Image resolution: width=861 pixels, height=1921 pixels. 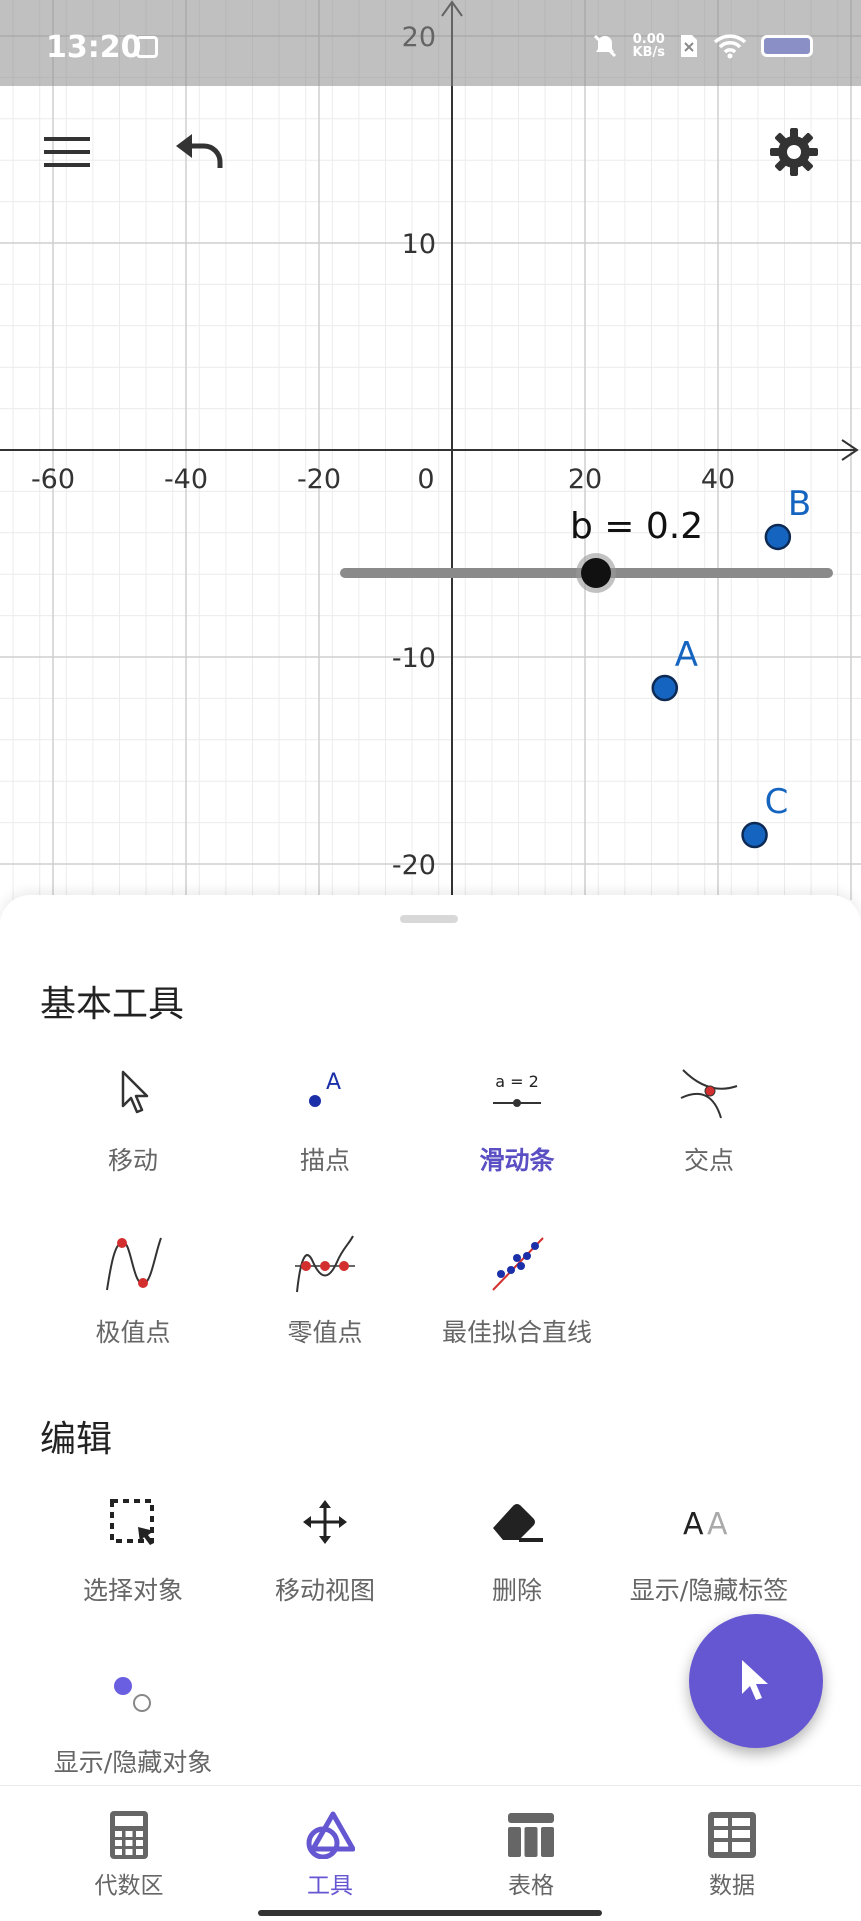 What do you see at coordinates (325, 1547) in the screenshot?
I see `tool-move-view: 移动视图` at bounding box center [325, 1547].